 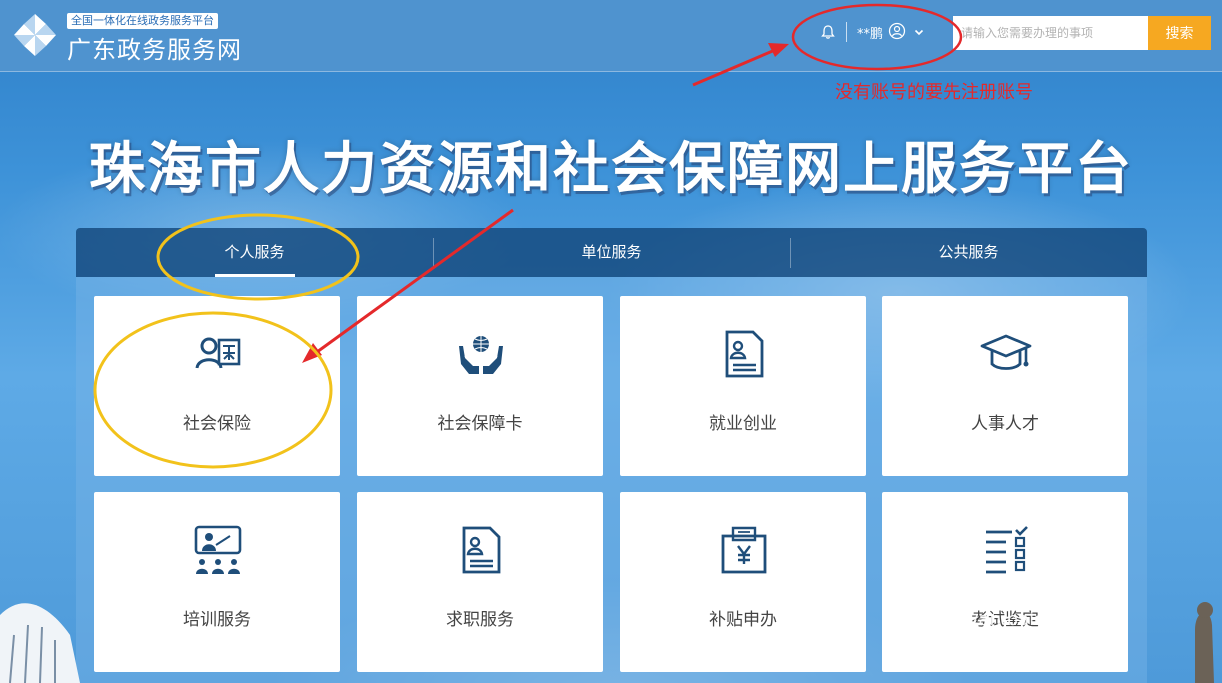 I want to click on resume-document-icon, so click(x=744, y=354).